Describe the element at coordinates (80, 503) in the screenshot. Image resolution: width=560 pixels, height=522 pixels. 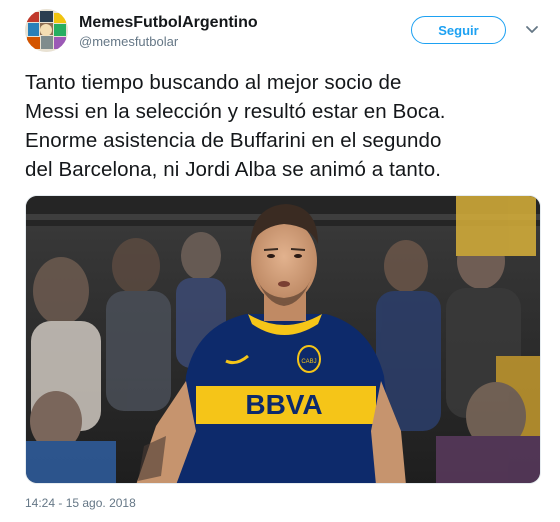
I see `tweet-timestamp: 14:24 - 15 ago. 2018` at that location.